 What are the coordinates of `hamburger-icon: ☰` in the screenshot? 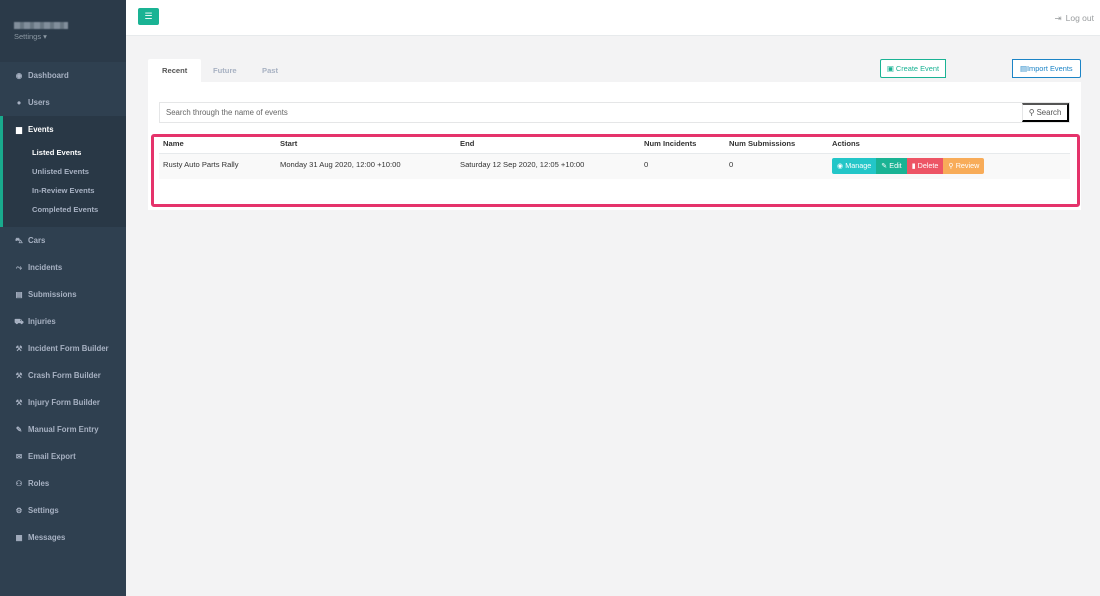 It's located at (148, 16).